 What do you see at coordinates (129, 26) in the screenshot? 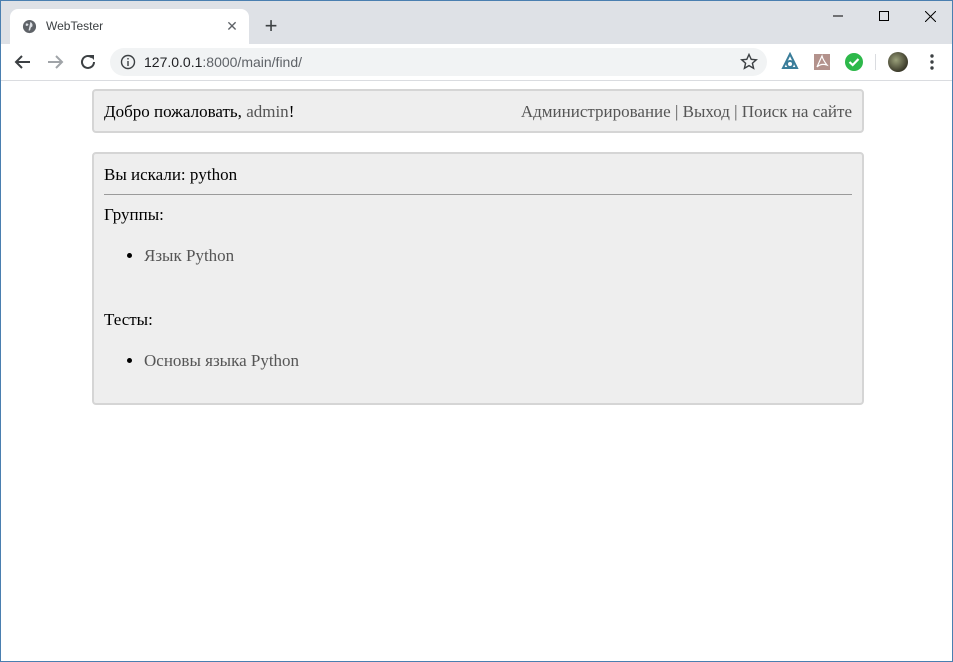
I see `browser-tab: WebTester ✕` at bounding box center [129, 26].